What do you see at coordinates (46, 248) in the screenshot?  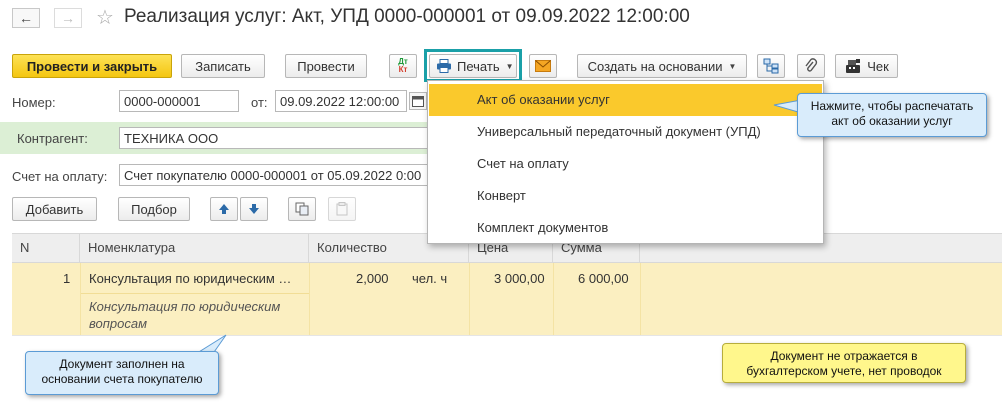 I see `column-header-n: N` at bounding box center [46, 248].